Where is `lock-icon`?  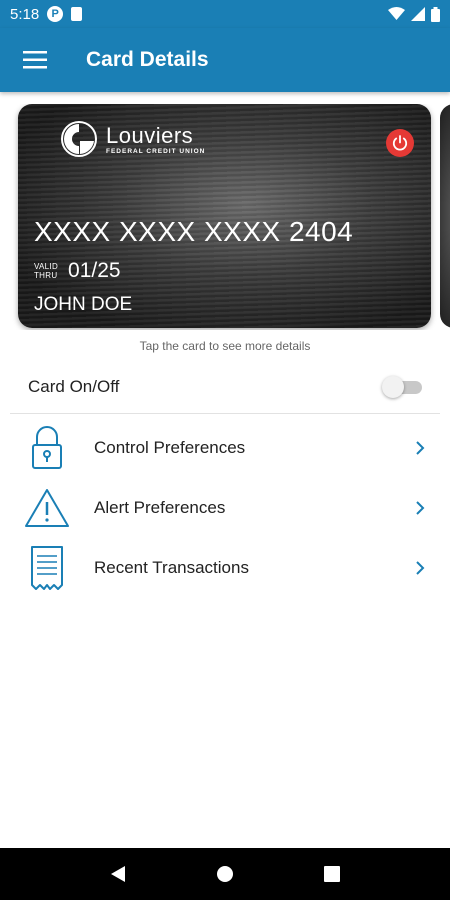
lock-icon is located at coordinates (47, 447).